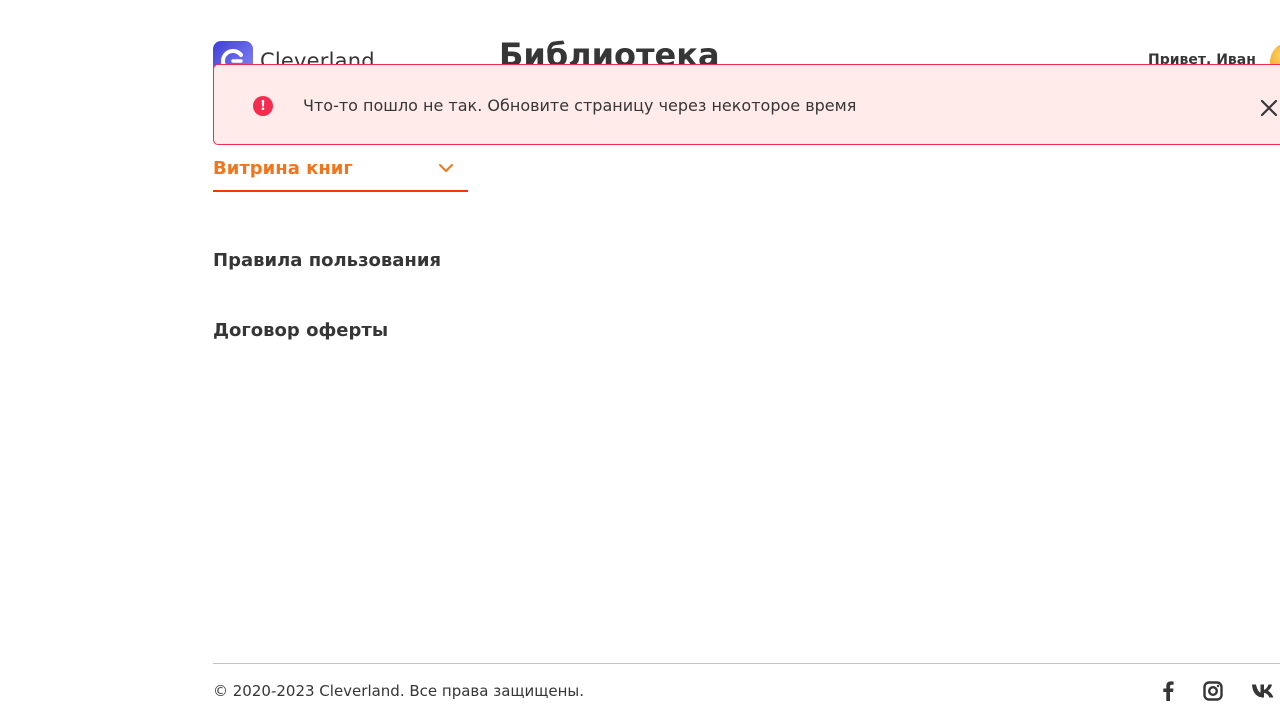 The height and width of the screenshot is (720, 1280). What do you see at coordinates (1213, 691) in the screenshot?
I see `instagram-icon` at bounding box center [1213, 691].